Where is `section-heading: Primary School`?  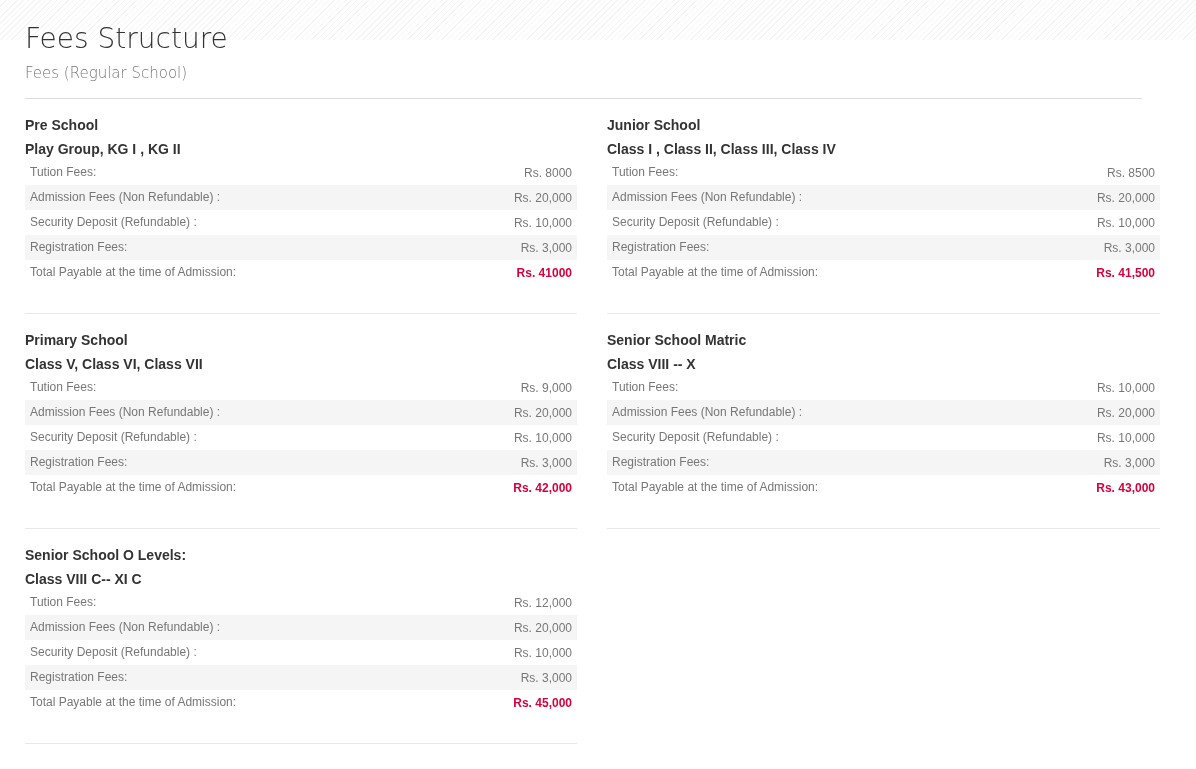
section-heading: Primary School is located at coordinates (76, 340).